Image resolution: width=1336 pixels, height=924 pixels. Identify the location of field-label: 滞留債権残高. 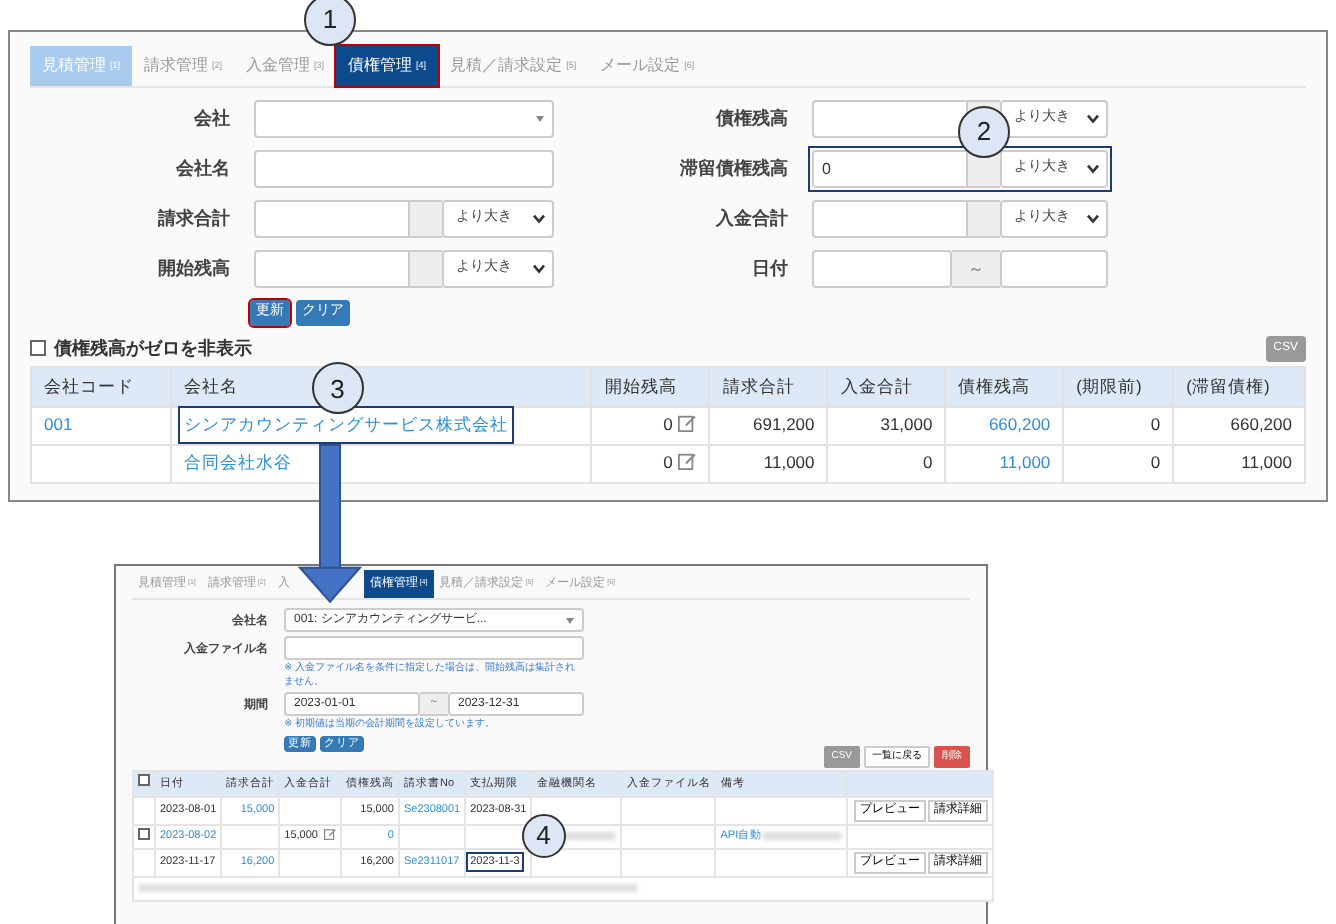
(733, 168).